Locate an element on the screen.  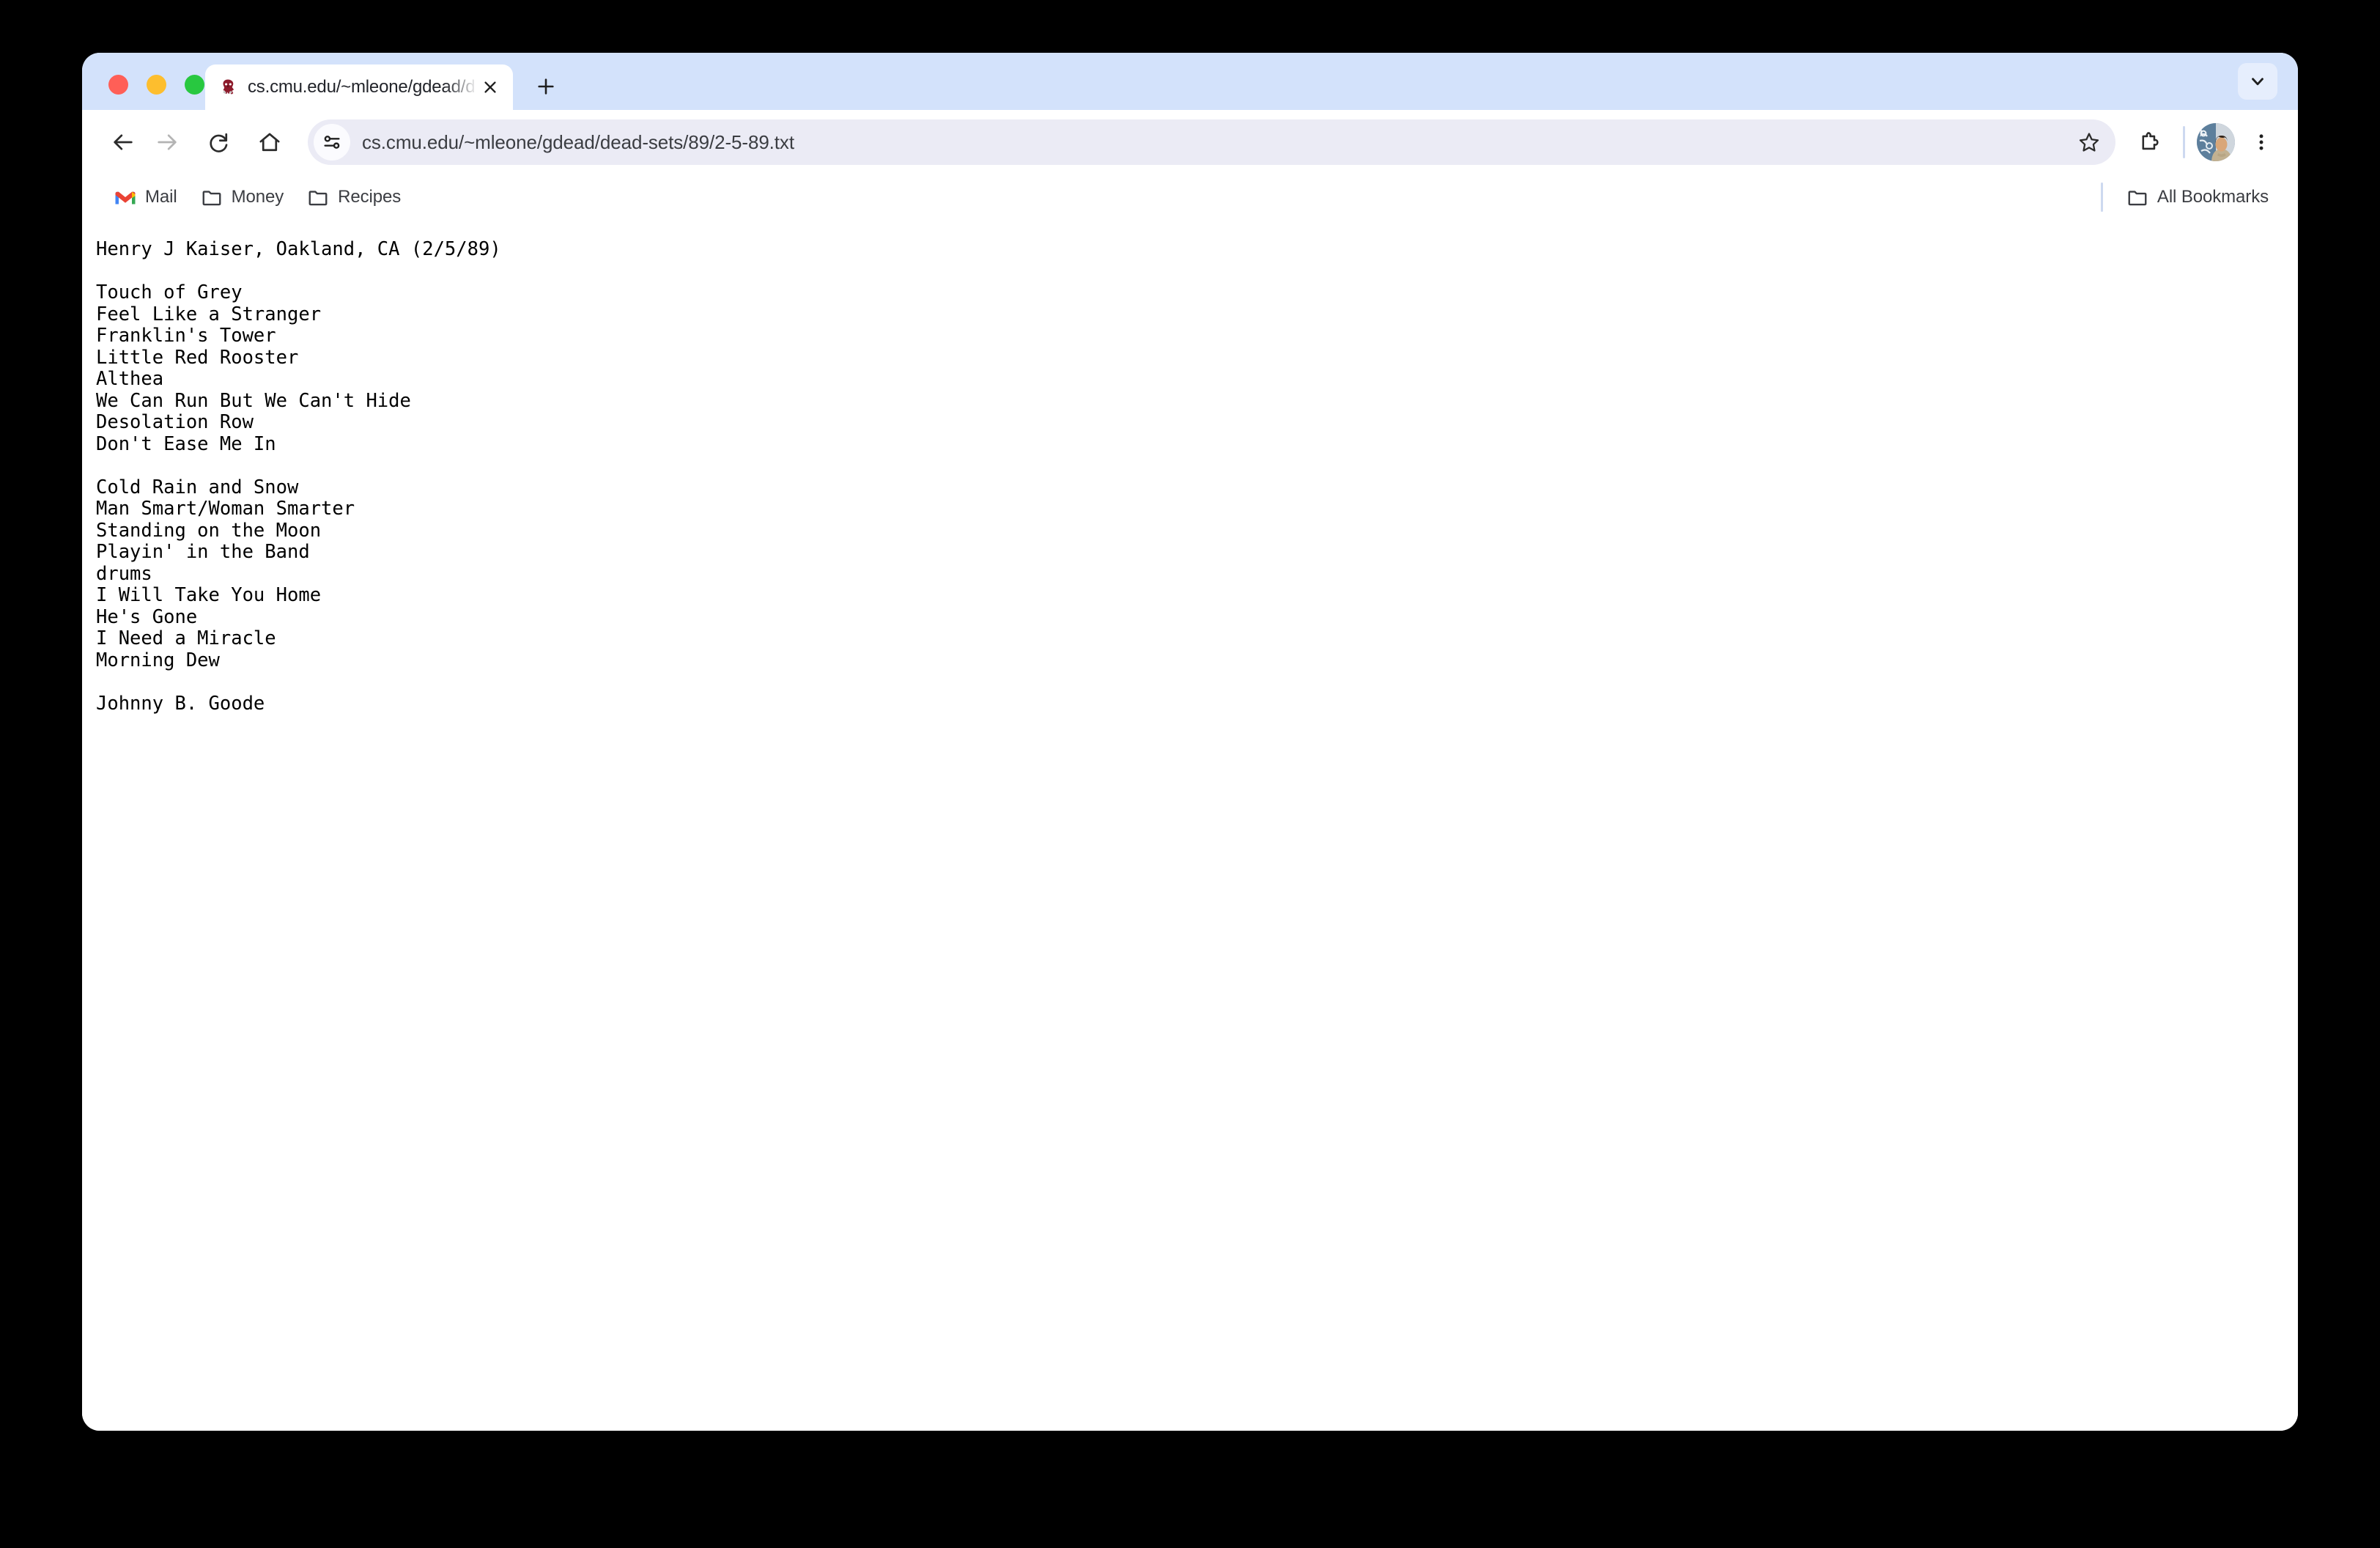
bookmark-star-button is located at coordinates (2089, 142).